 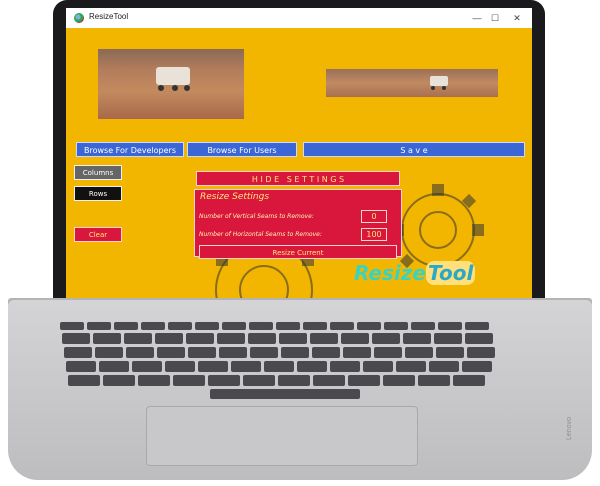 What do you see at coordinates (298, 252) in the screenshot?
I see `resize-current-button: Resize Current` at bounding box center [298, 252].